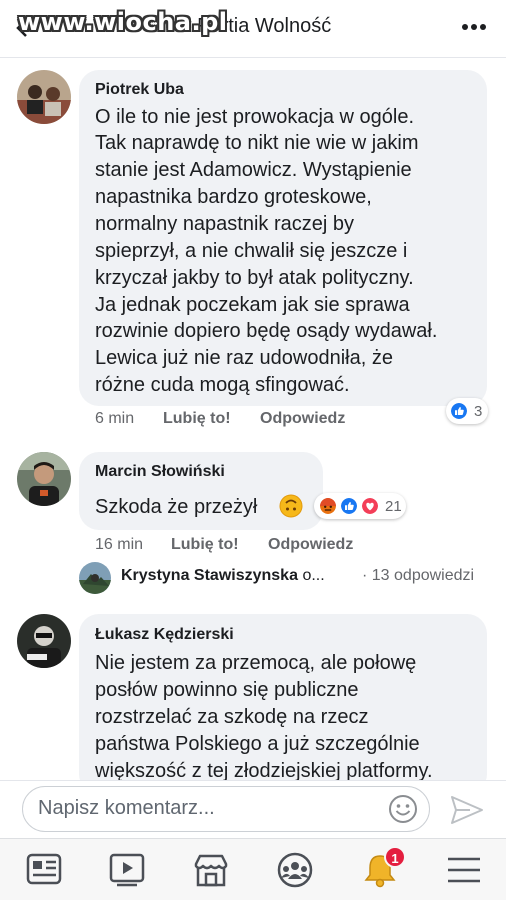  Describe the element at coordinates (160, 472) in the screenshot. I see `comment-author: Marcin Słowiński` at that location.